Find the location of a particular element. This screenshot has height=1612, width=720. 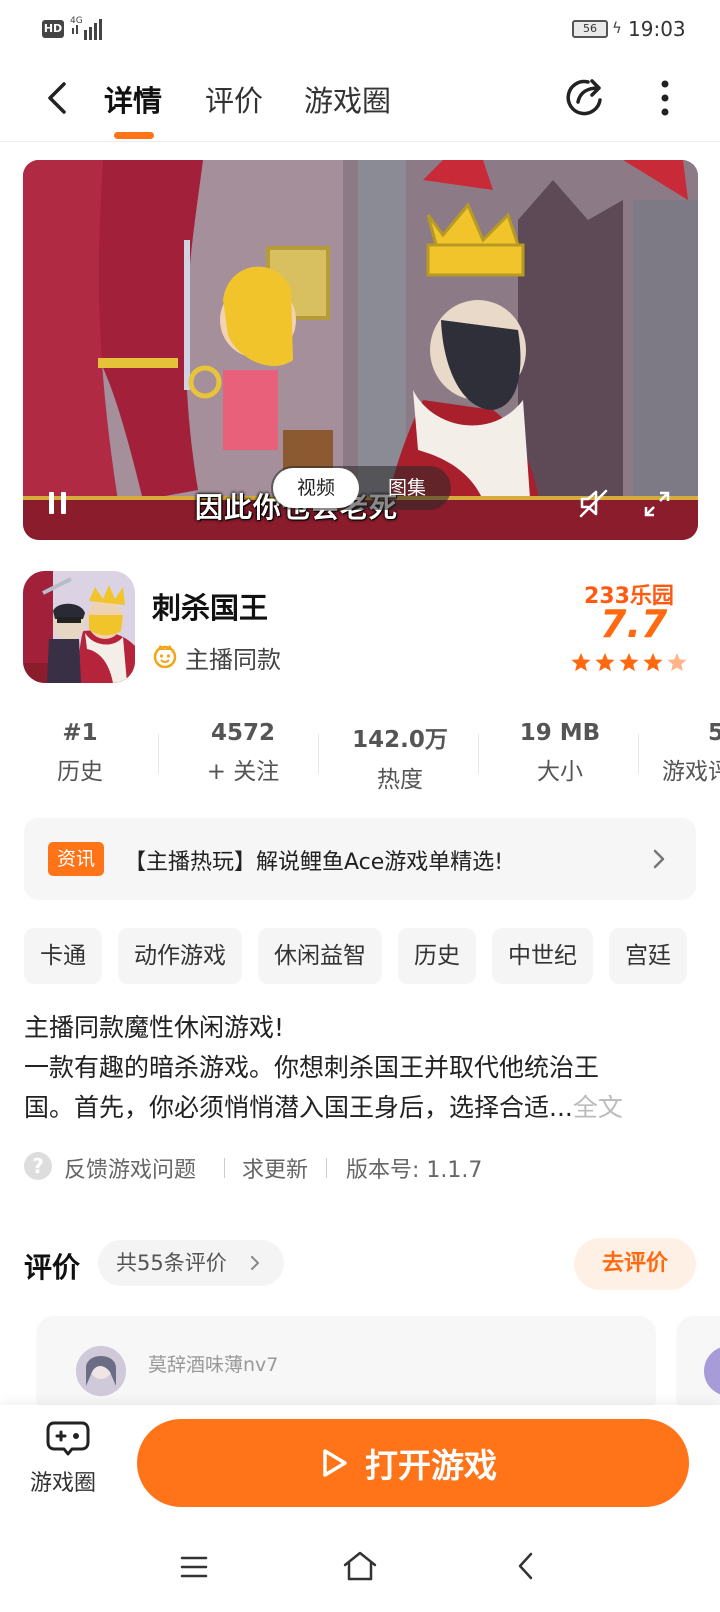

news-badge: 资讯 is located at coordinates (76, 859).